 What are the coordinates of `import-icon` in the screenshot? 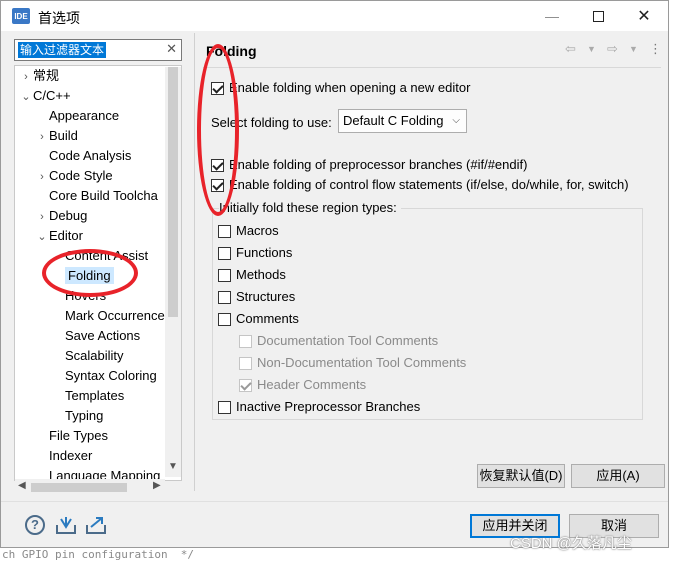 It's located at (66, 525).